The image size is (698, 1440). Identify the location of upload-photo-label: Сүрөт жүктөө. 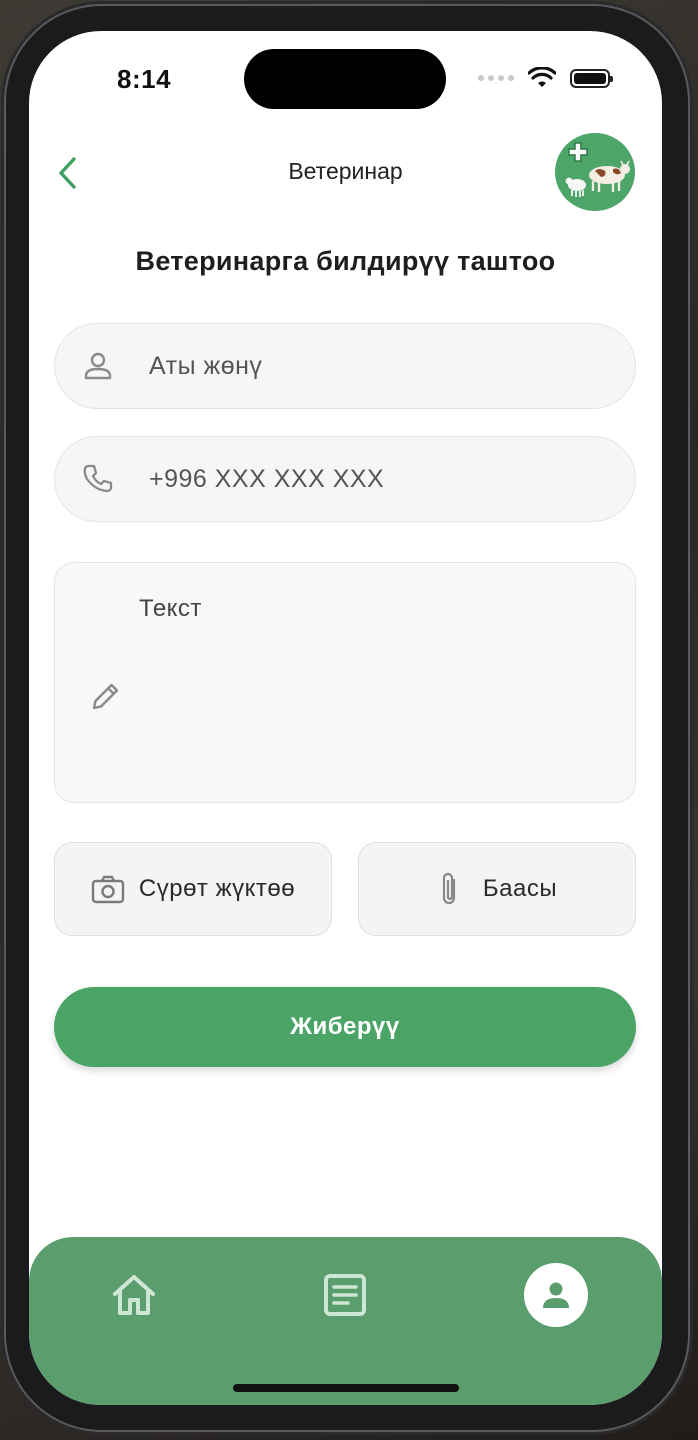
(217, 888).